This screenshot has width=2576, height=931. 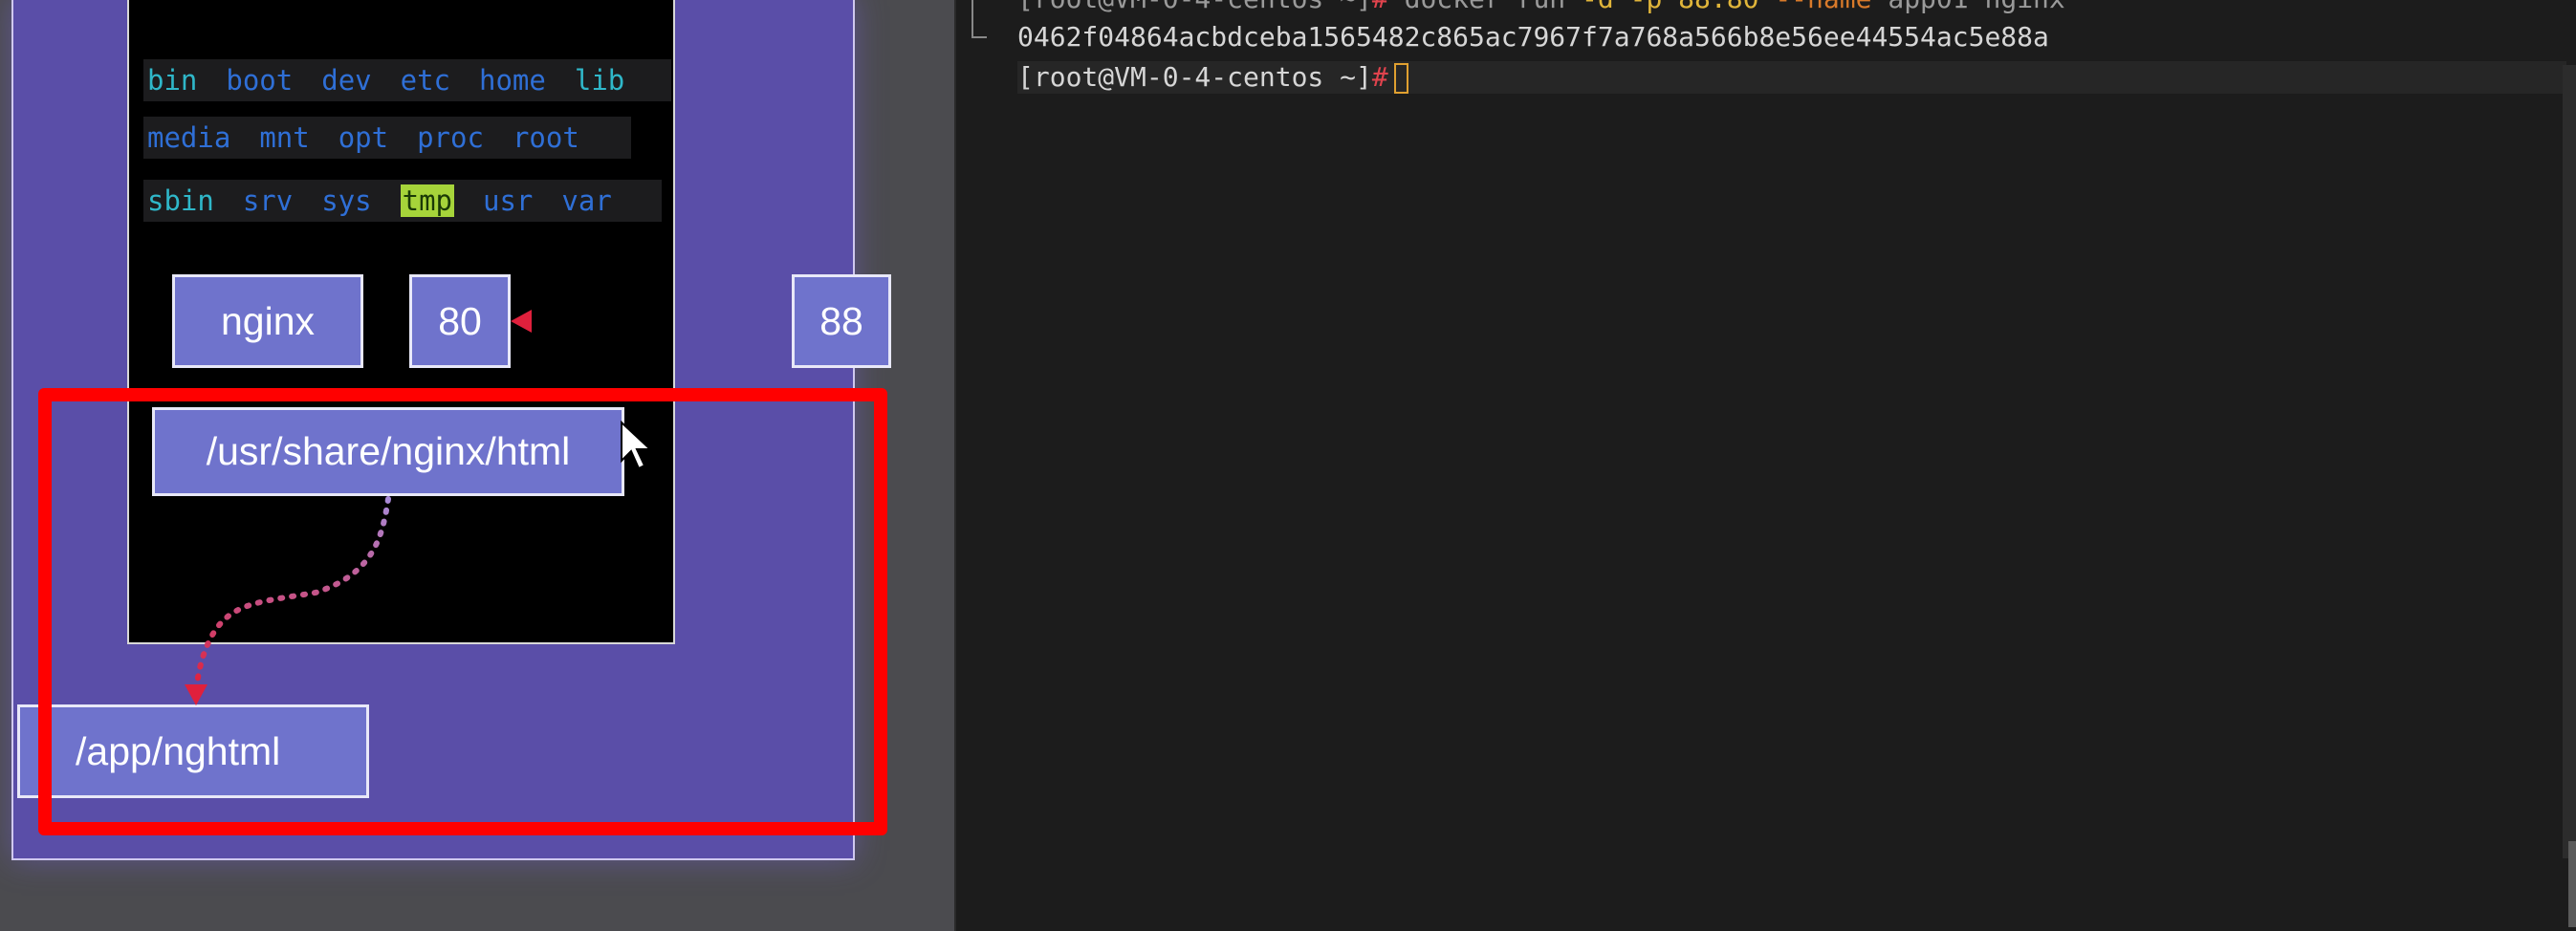 I want to click on dir-boot: boot, so click(x=260, y=80).